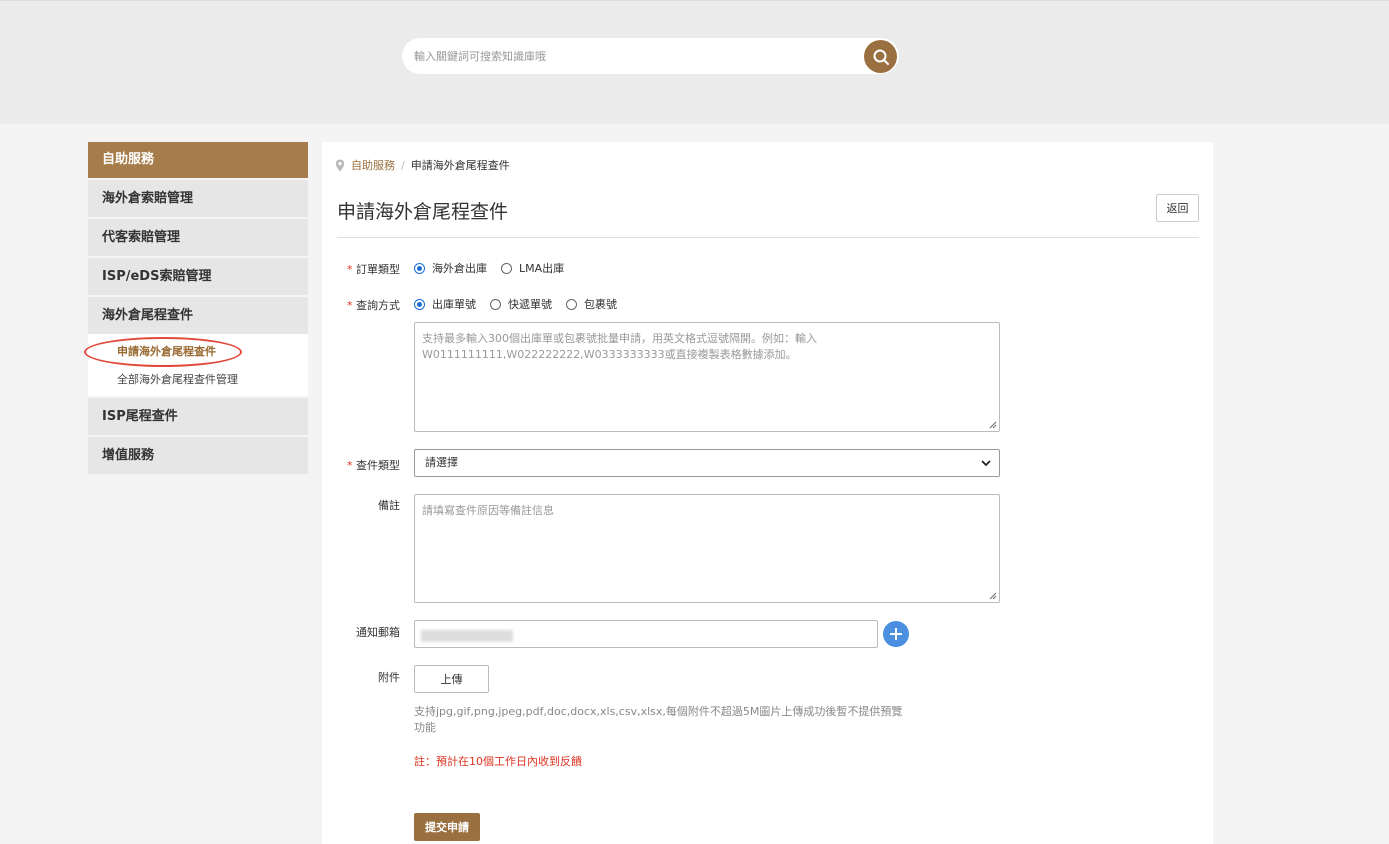 This screenshot has width=1389, height=844. What do you see at coordinates (441, 462) in the screenshot?
I see `select-value: 請選擇` at bounding box center [441, 462].